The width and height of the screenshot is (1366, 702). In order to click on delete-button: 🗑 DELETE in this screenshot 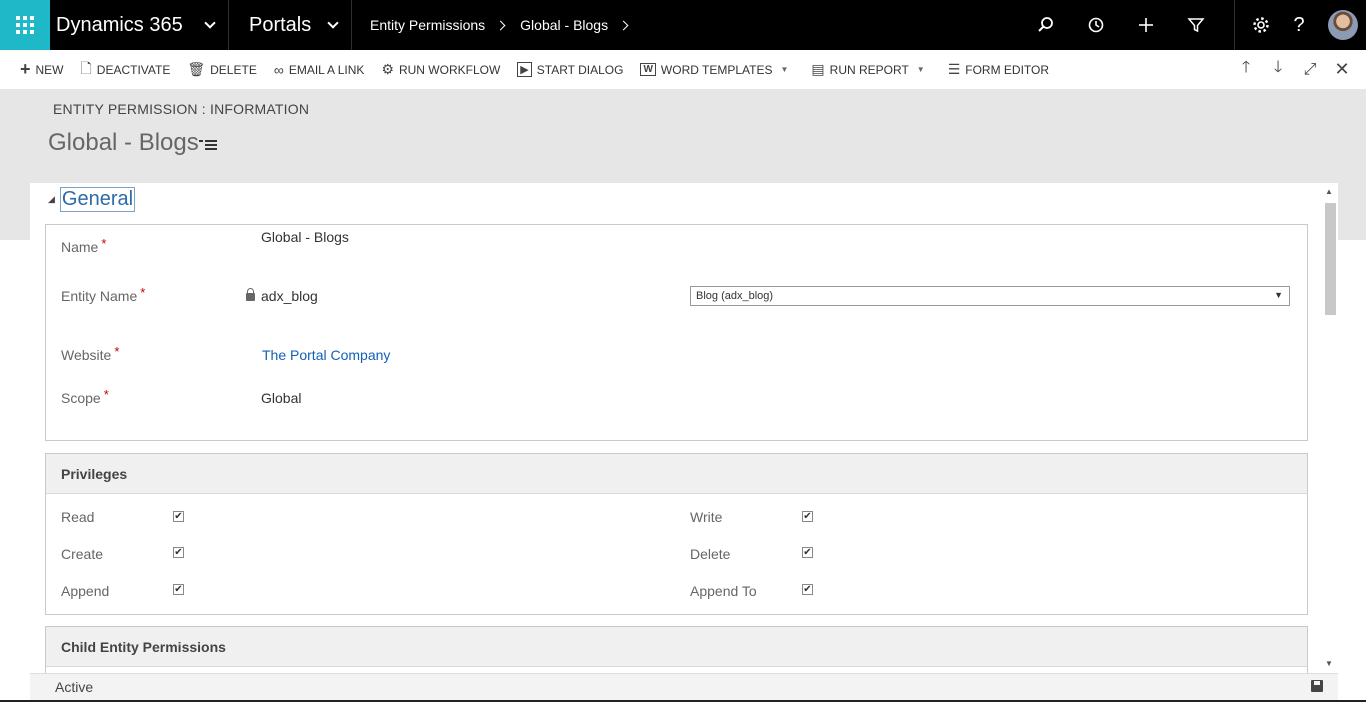, I will do `click(221, 69)`.